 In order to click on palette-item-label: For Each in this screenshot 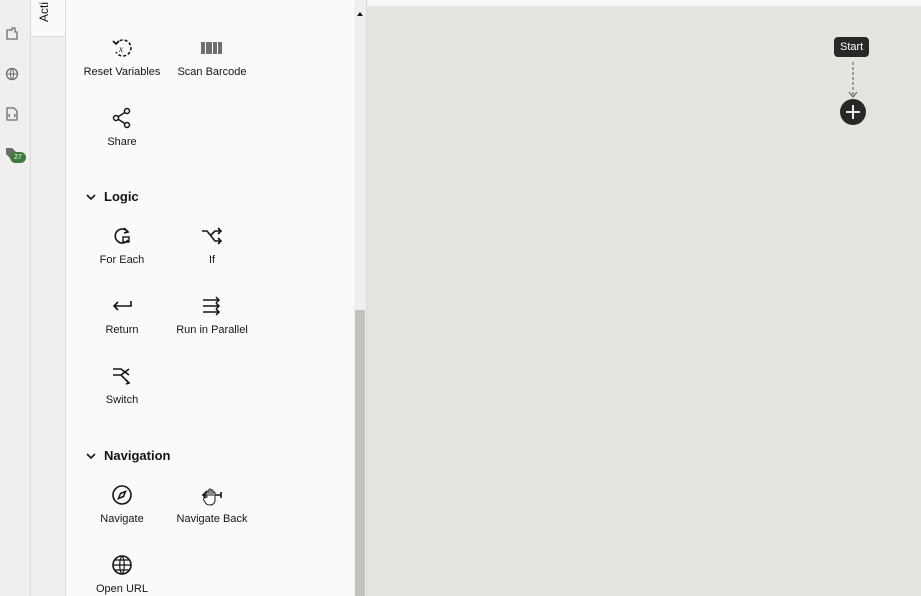, I will do `click(122, 260)`.